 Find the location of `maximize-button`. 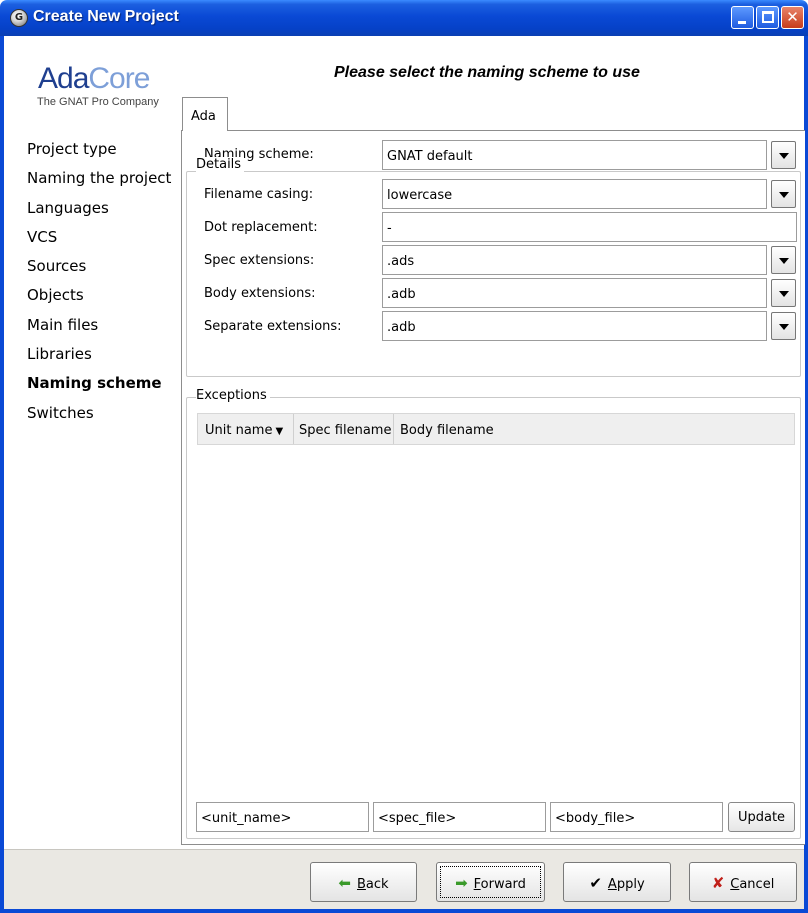

maximize-button is located at coordinates (767, 17).